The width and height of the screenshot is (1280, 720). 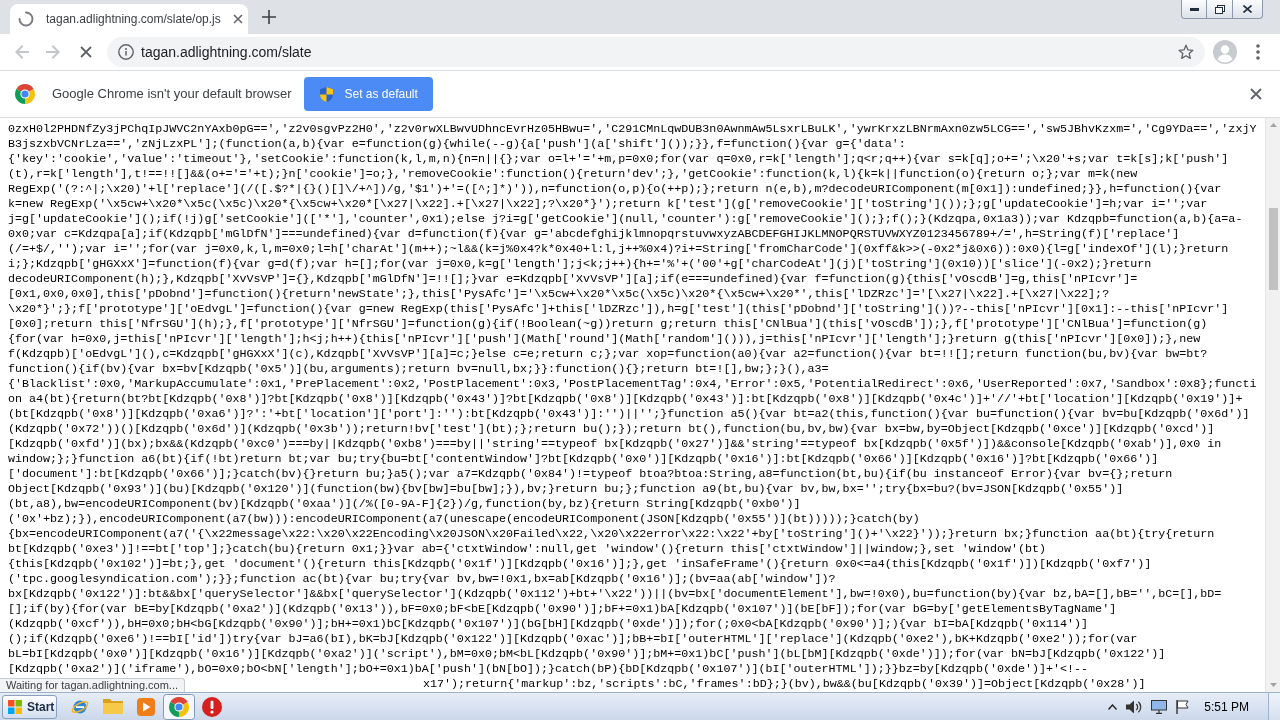 I want to click on flag-icon, so click(x=1183, y=706).